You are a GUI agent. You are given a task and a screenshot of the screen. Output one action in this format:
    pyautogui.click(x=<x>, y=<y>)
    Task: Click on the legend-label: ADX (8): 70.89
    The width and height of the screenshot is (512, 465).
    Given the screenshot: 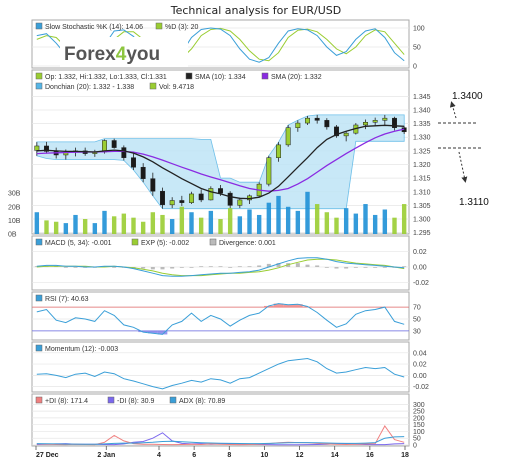 What is the action you would take?
    pyautogui.click(x=202, y=401)
    